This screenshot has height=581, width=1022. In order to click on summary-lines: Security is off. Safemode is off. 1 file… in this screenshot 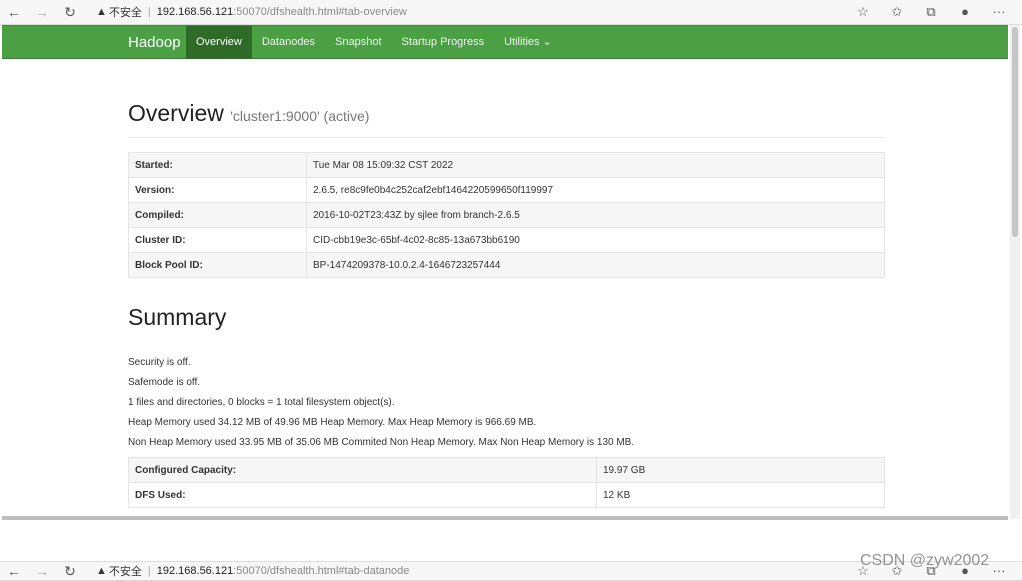, I will do `click(506, 407)`.